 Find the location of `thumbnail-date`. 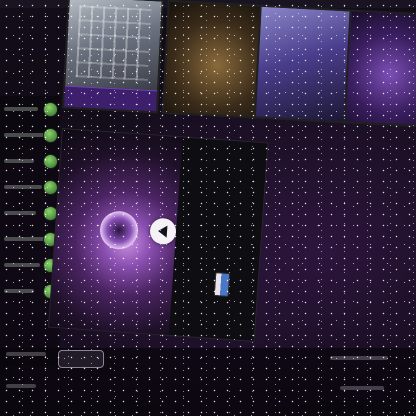

thumbnail-date is located at coordinates (306, 43).